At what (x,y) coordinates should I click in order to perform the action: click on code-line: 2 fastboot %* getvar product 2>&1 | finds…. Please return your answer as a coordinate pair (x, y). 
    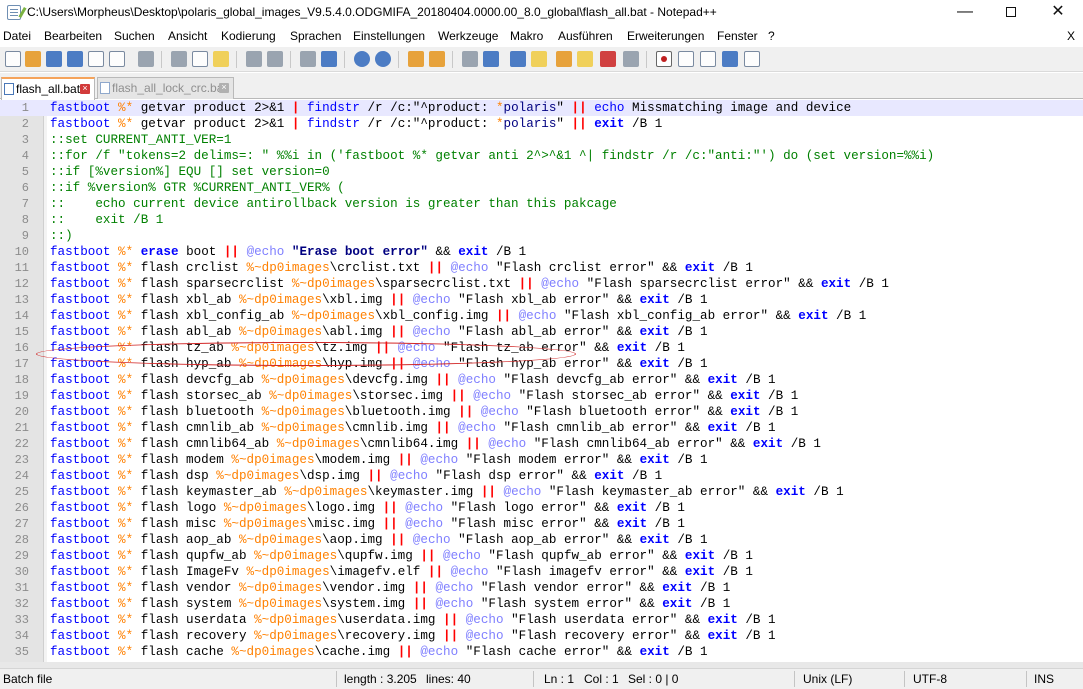
    Looking at the image, I should click on (541, 124).